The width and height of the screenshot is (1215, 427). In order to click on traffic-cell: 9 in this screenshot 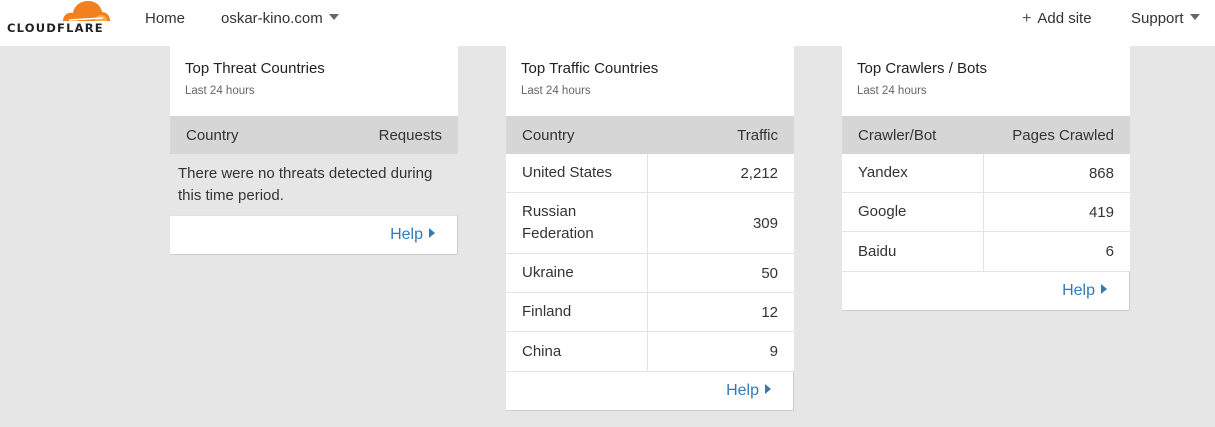, I will do `click(773, 351)`.